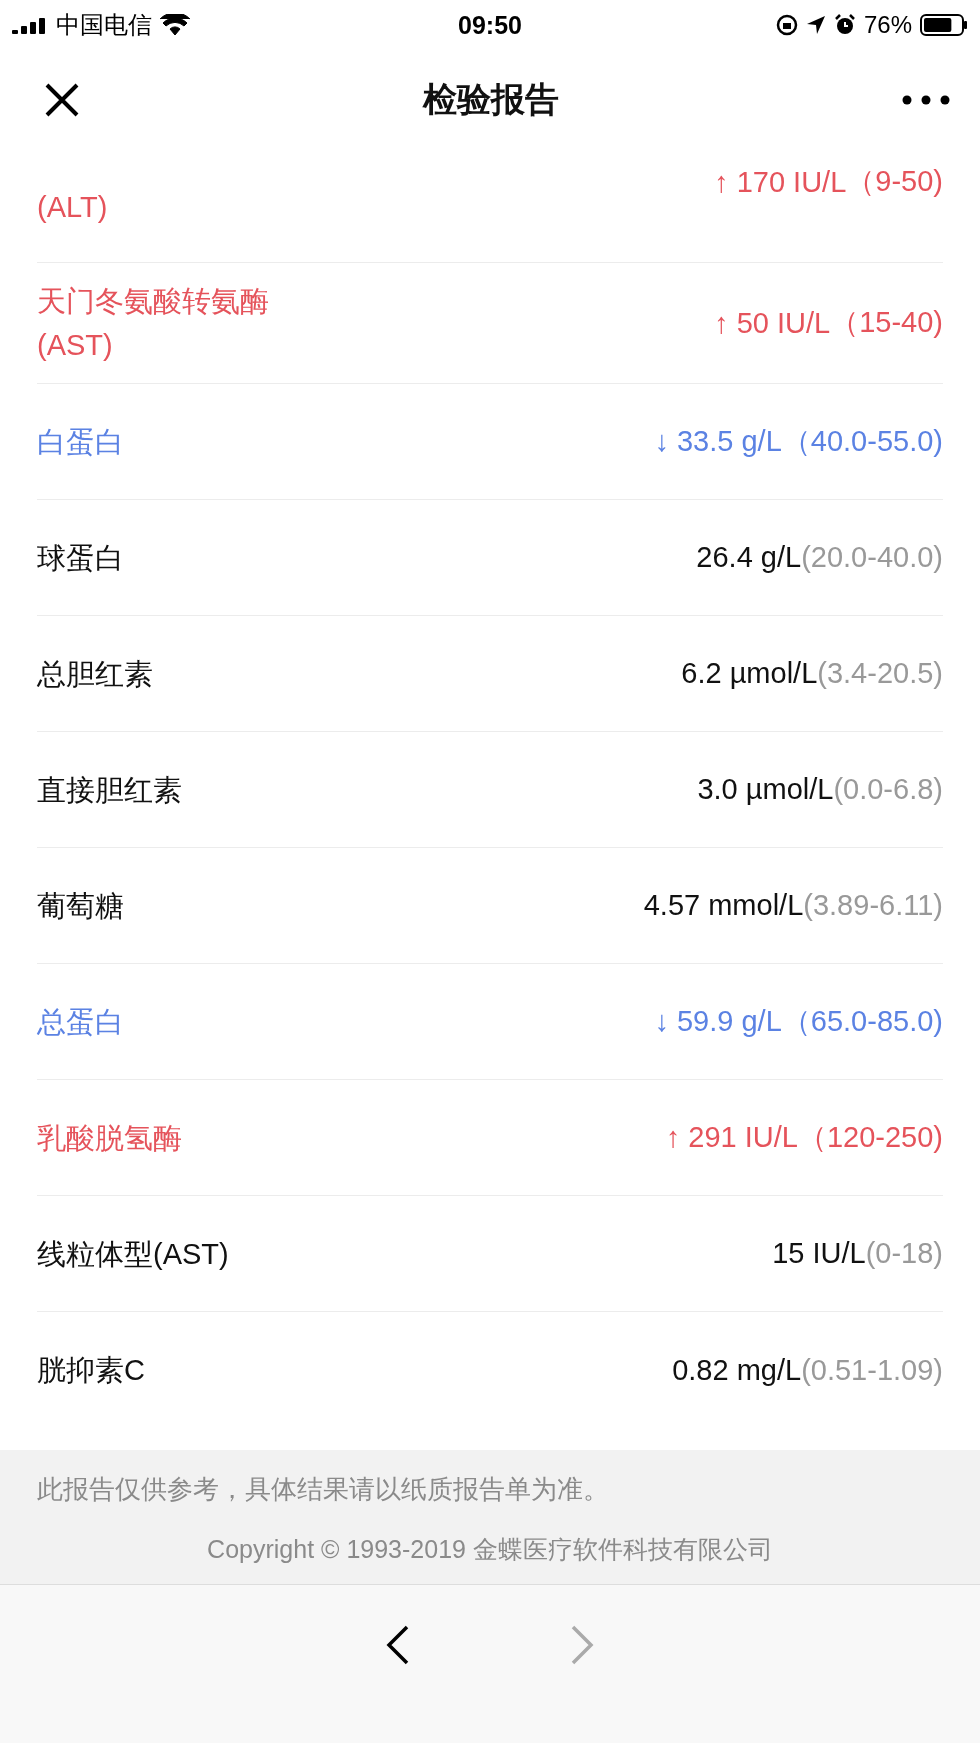  I want to click on test-value: 26.4 g/L, so click(749, 557).